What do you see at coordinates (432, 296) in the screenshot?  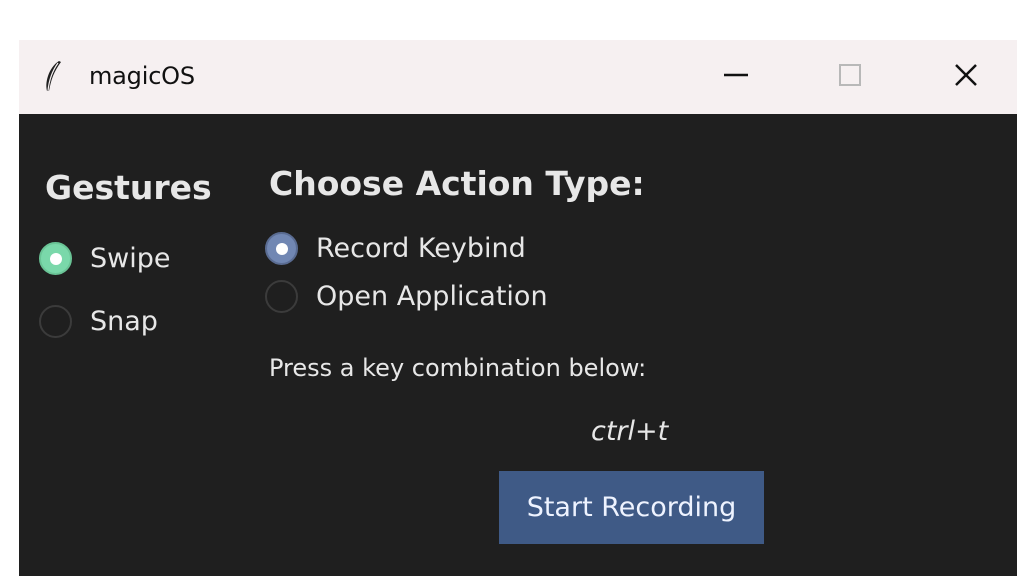 I see `action-option-label: Open Application` at bounding box center [432, 296].